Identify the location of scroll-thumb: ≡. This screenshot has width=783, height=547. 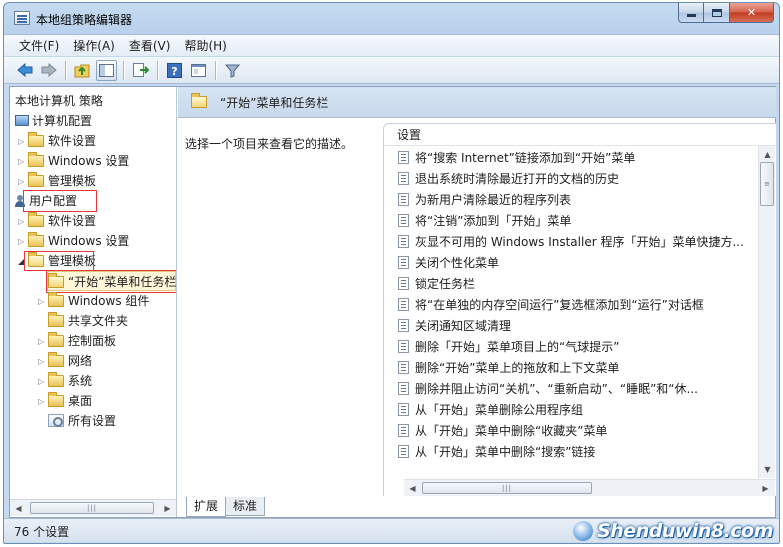
(767, 184).